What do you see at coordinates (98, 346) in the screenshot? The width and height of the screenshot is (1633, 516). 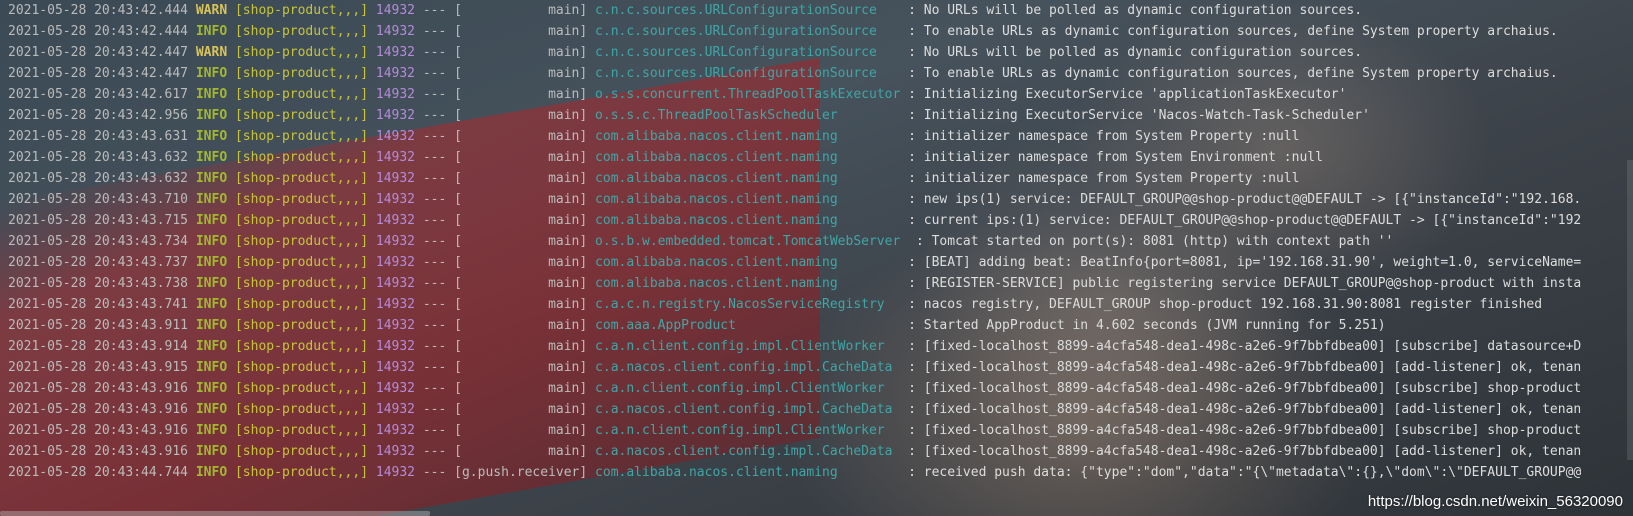 I see `log-timestamp: 2021-05-28 20:43:43.914` at bounding box center [98, 346].